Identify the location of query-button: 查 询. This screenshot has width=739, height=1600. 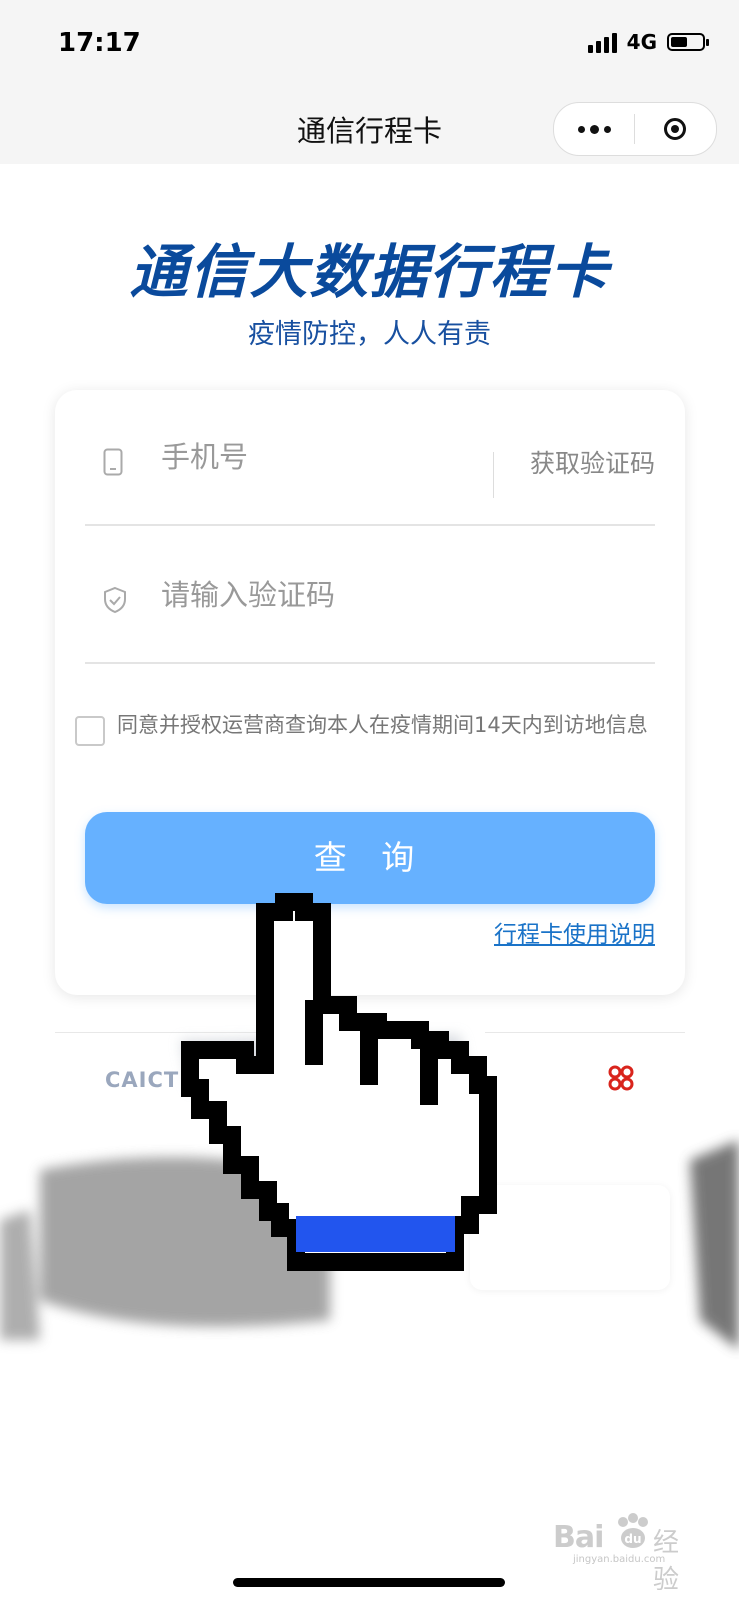
(370, 858).